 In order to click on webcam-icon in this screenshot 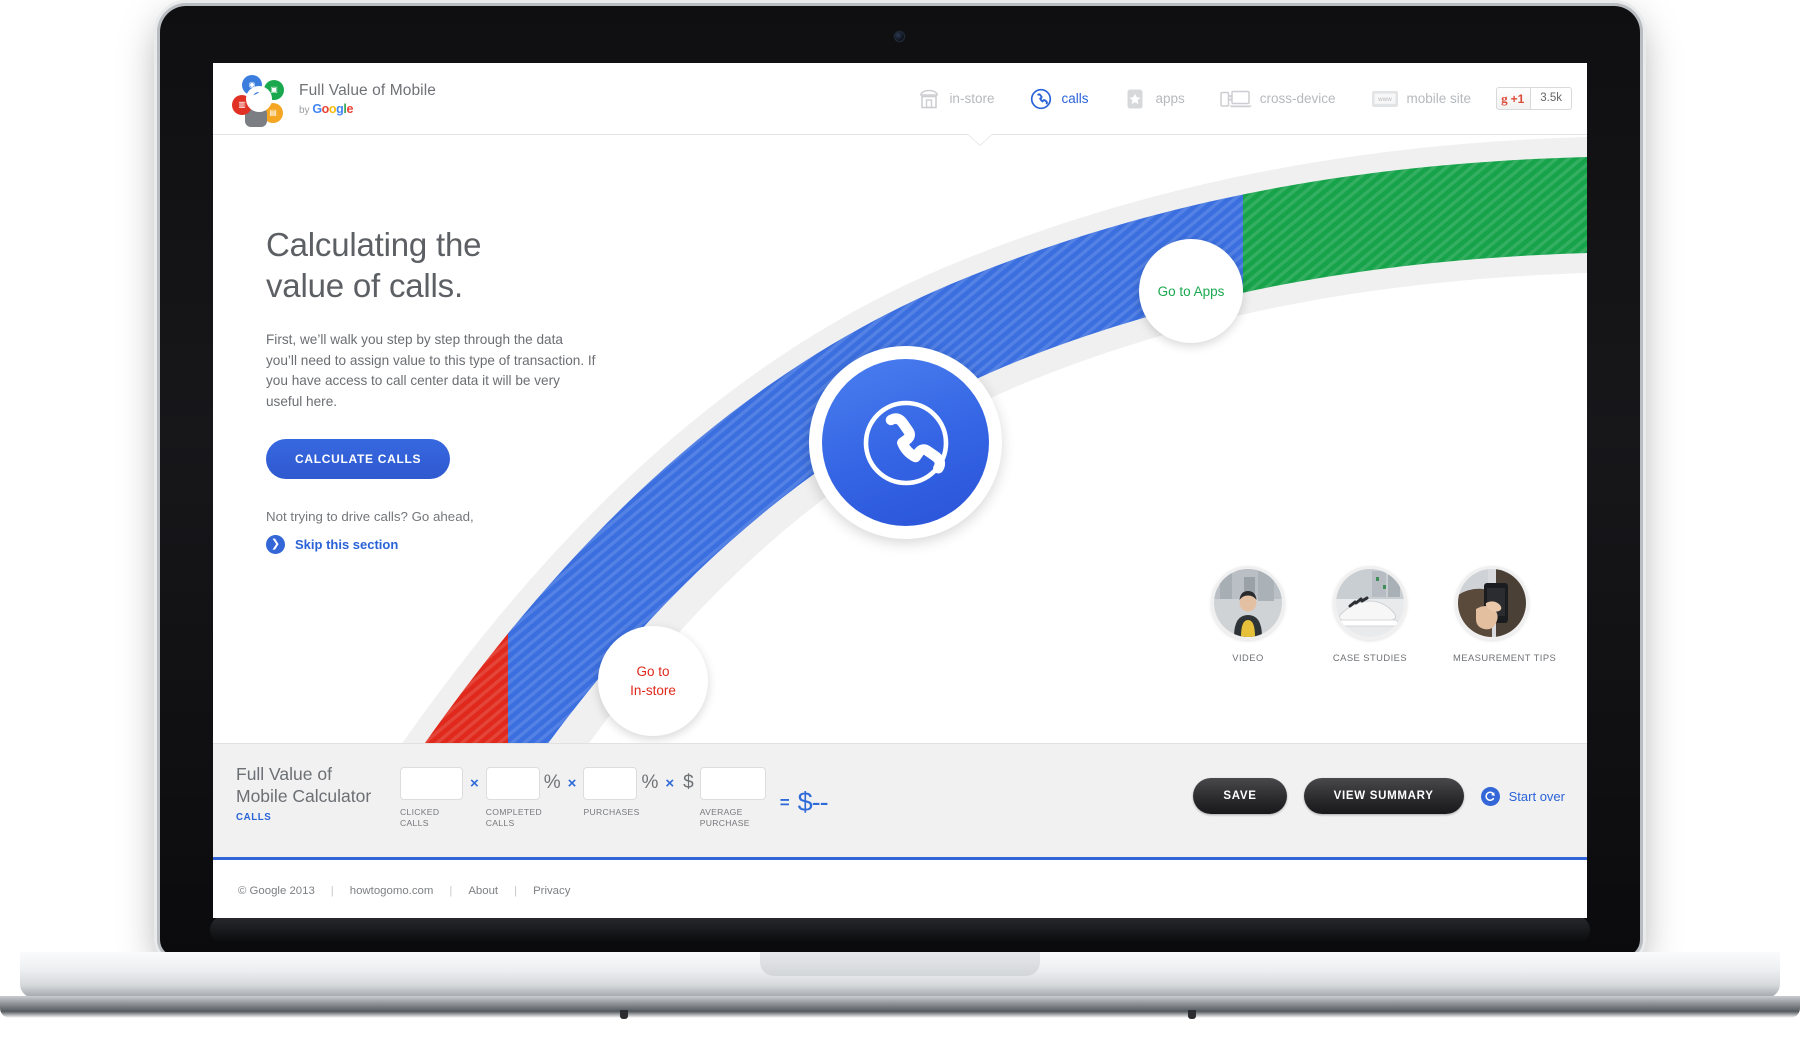, I will do `click(899, 36)`.